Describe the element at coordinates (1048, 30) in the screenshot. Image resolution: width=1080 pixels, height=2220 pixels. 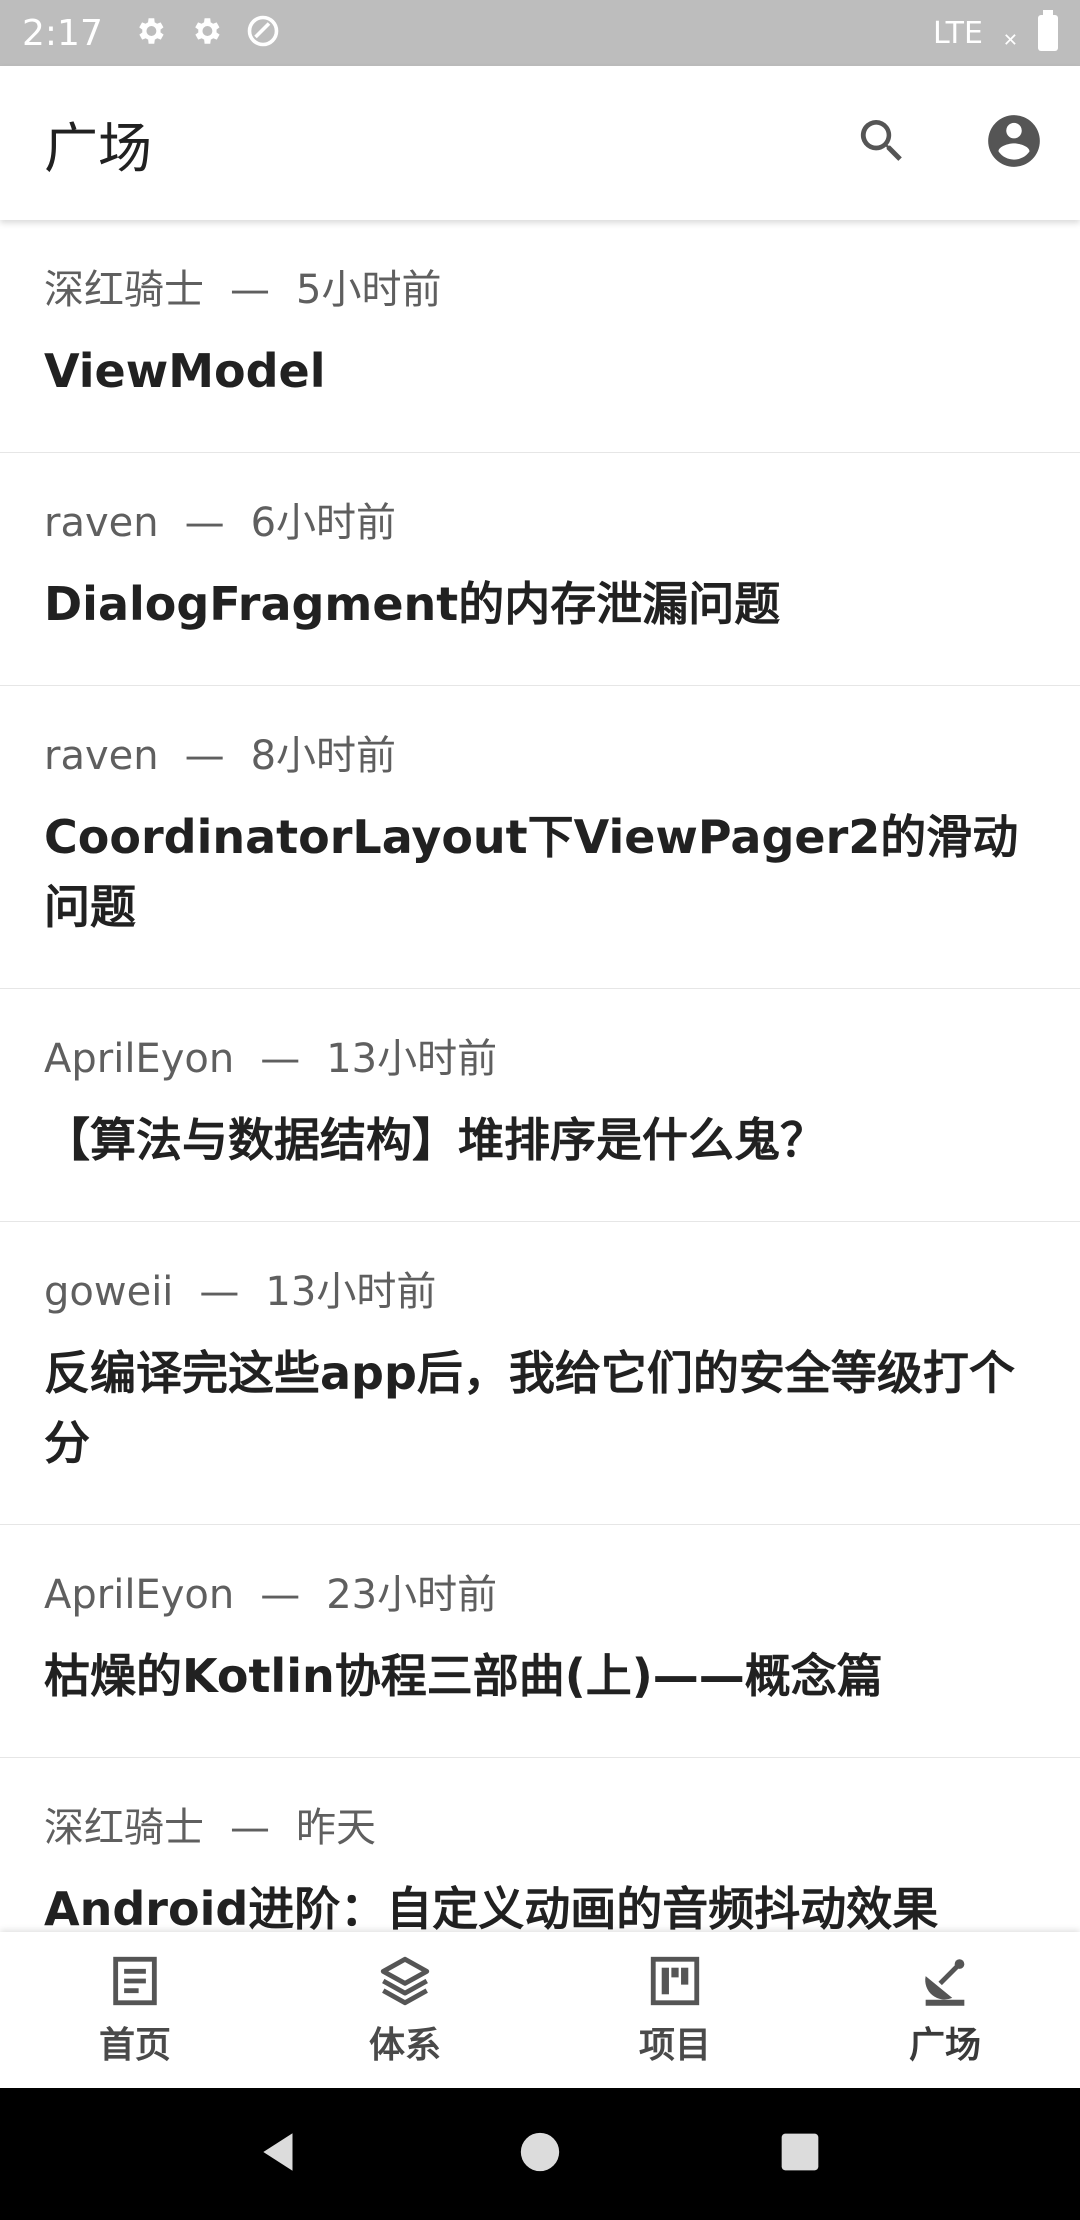
I see `battery-icon` at that location.